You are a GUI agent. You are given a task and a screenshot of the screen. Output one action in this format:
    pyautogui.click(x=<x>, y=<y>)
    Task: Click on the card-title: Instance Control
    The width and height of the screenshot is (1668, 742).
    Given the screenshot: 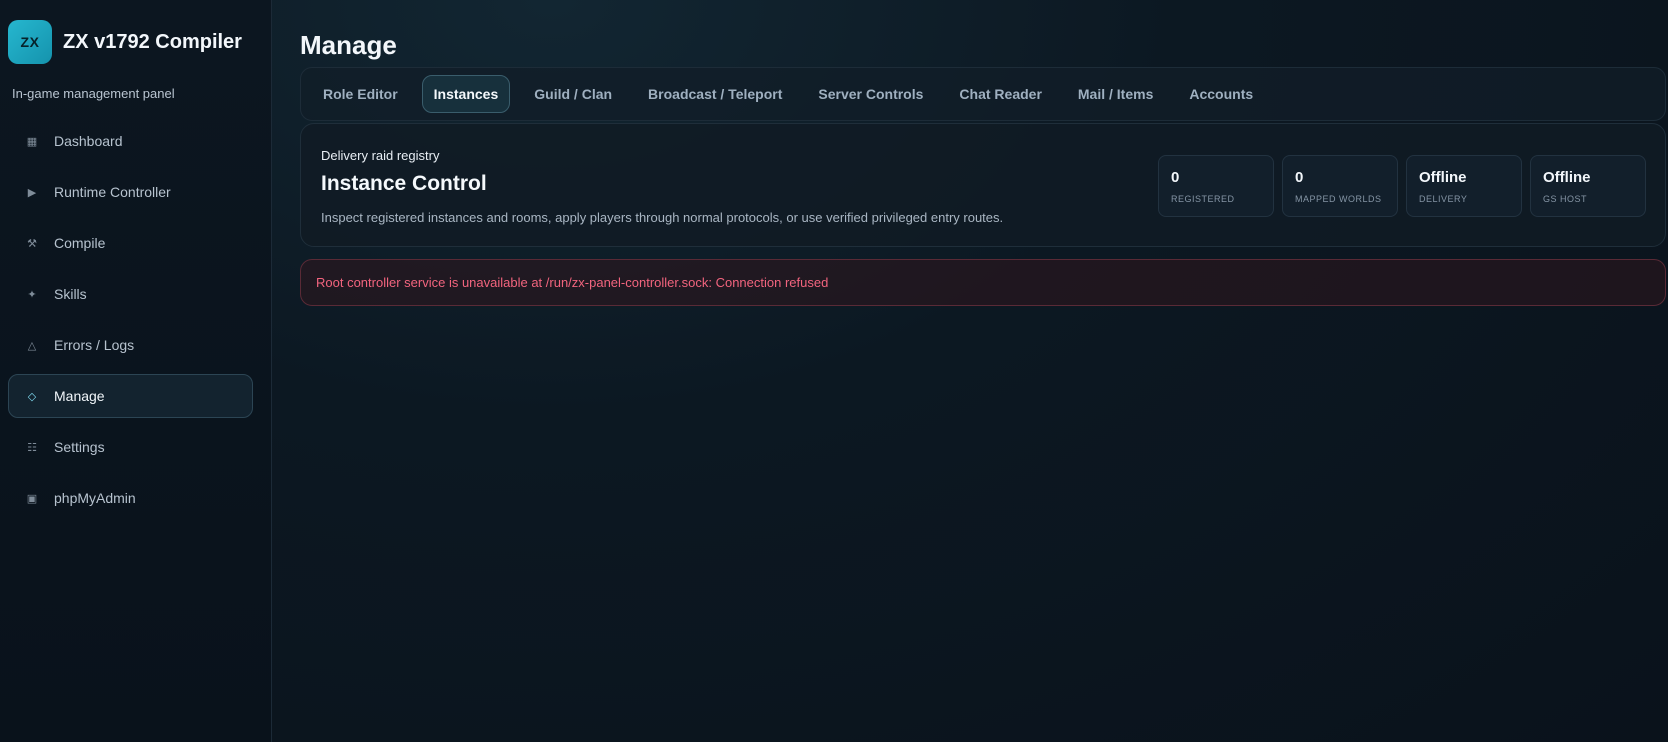 What is the action you would take?
    pyautogui.click(x=404, y=183)
    